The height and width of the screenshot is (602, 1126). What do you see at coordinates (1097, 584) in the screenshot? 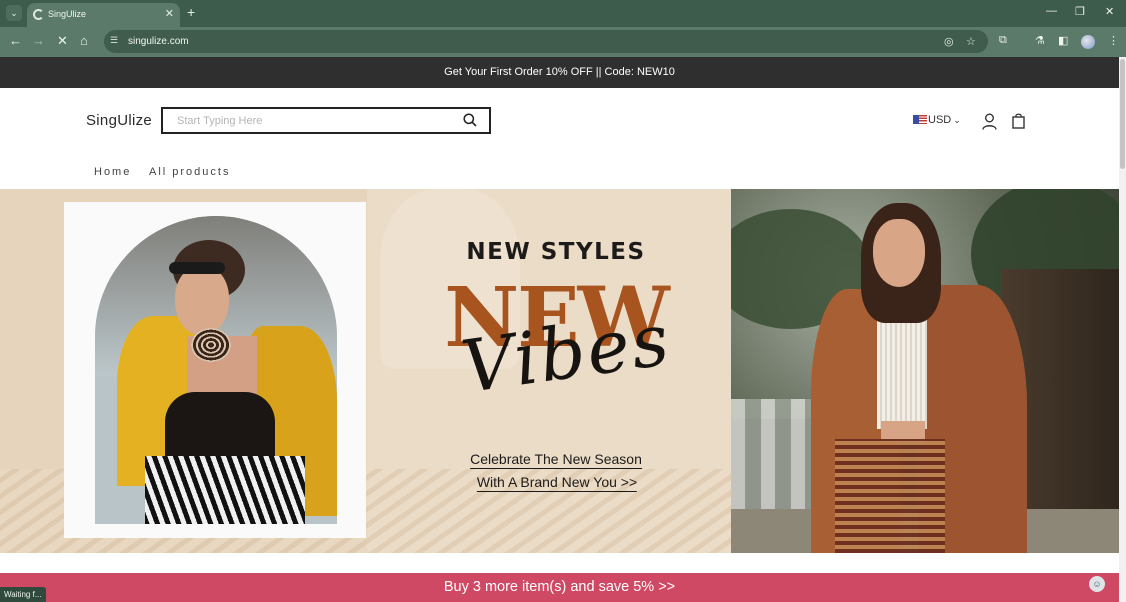
I see `chat-icon: ☺` at bounding box center [1097, 584].